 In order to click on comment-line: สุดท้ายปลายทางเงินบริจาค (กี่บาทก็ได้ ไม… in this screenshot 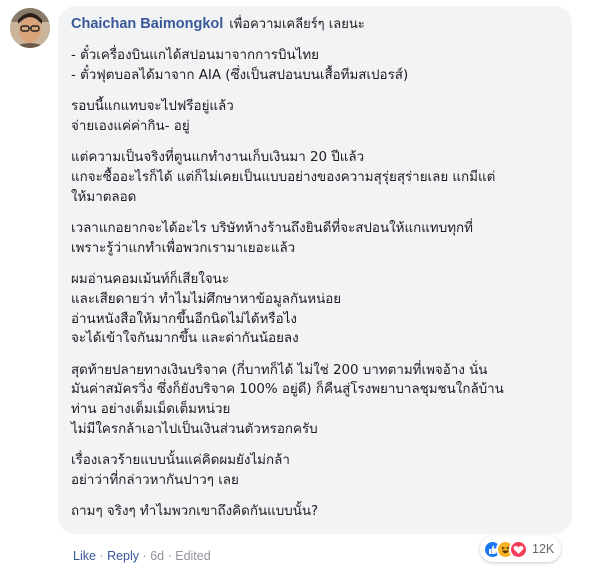, I will do `click(279, 370)`.